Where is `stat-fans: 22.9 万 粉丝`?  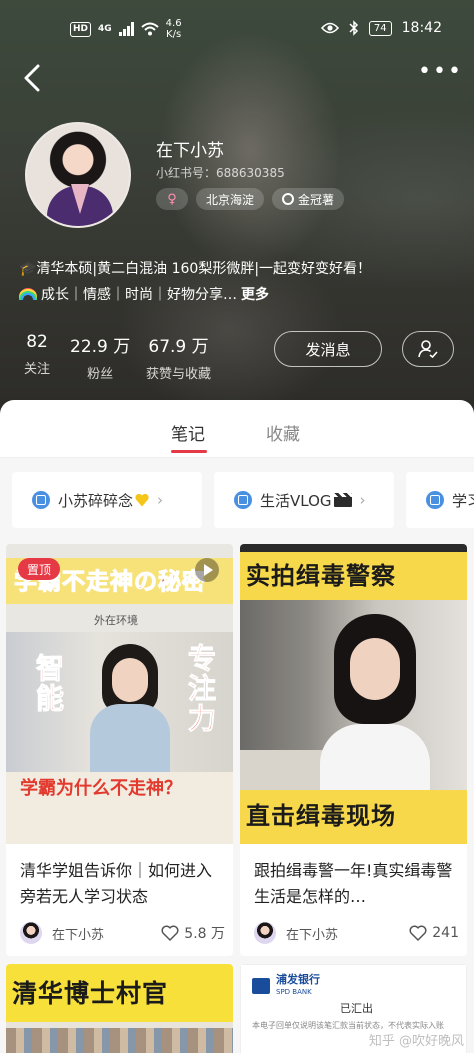 stat-fans: 22.9 万 粉丝 is located at coordinates (100, 357).